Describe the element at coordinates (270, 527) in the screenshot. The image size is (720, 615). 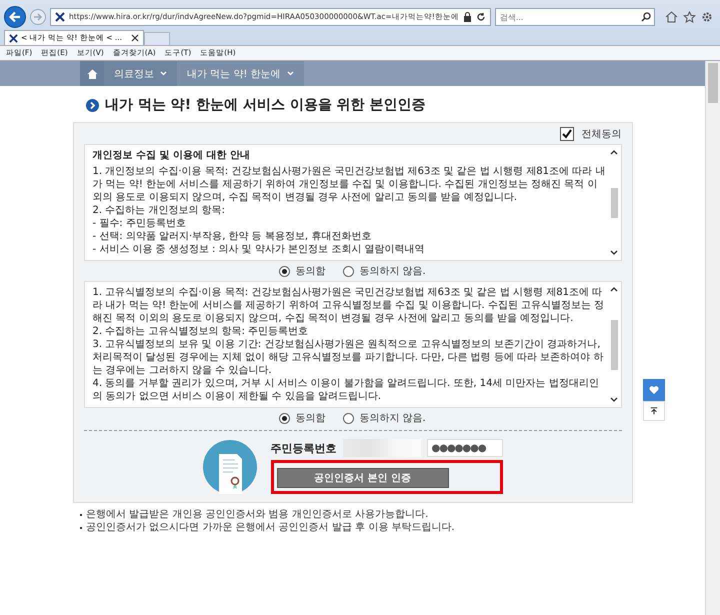
I see `note-text: 공인인증서가 없으시다면 가까운 은행에서 공인인증서 발급 후 이용 부탁드립니다.` at that location.